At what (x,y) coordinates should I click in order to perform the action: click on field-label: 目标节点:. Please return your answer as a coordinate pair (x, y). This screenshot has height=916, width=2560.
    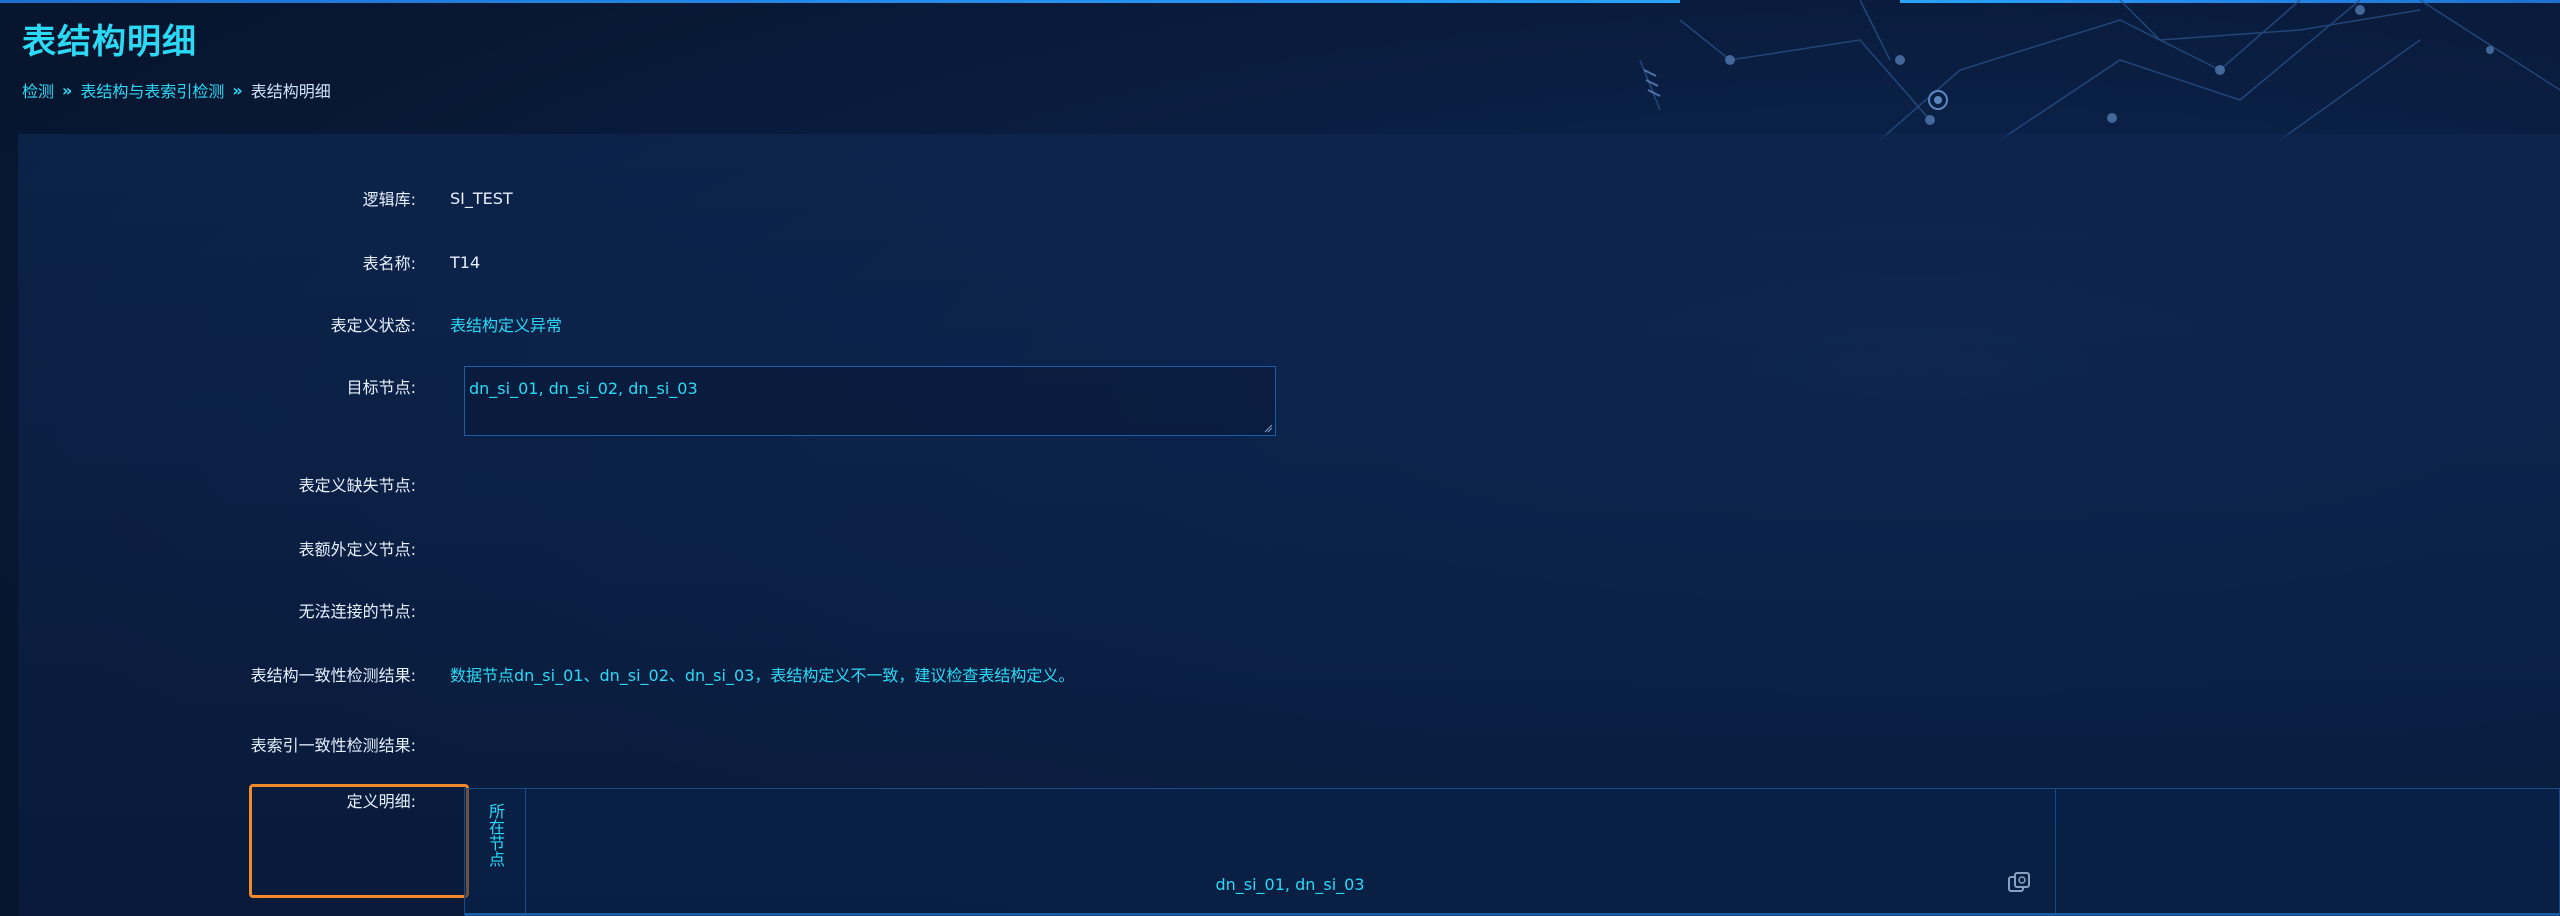
    Looking at the image, I should click on (381, 387).